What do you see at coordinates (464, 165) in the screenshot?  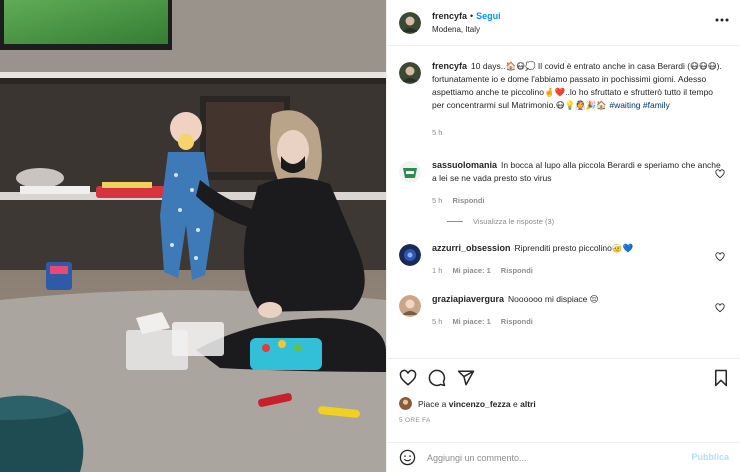 I see `comment-author: sassuolomania` at bounding box center [464, 165].